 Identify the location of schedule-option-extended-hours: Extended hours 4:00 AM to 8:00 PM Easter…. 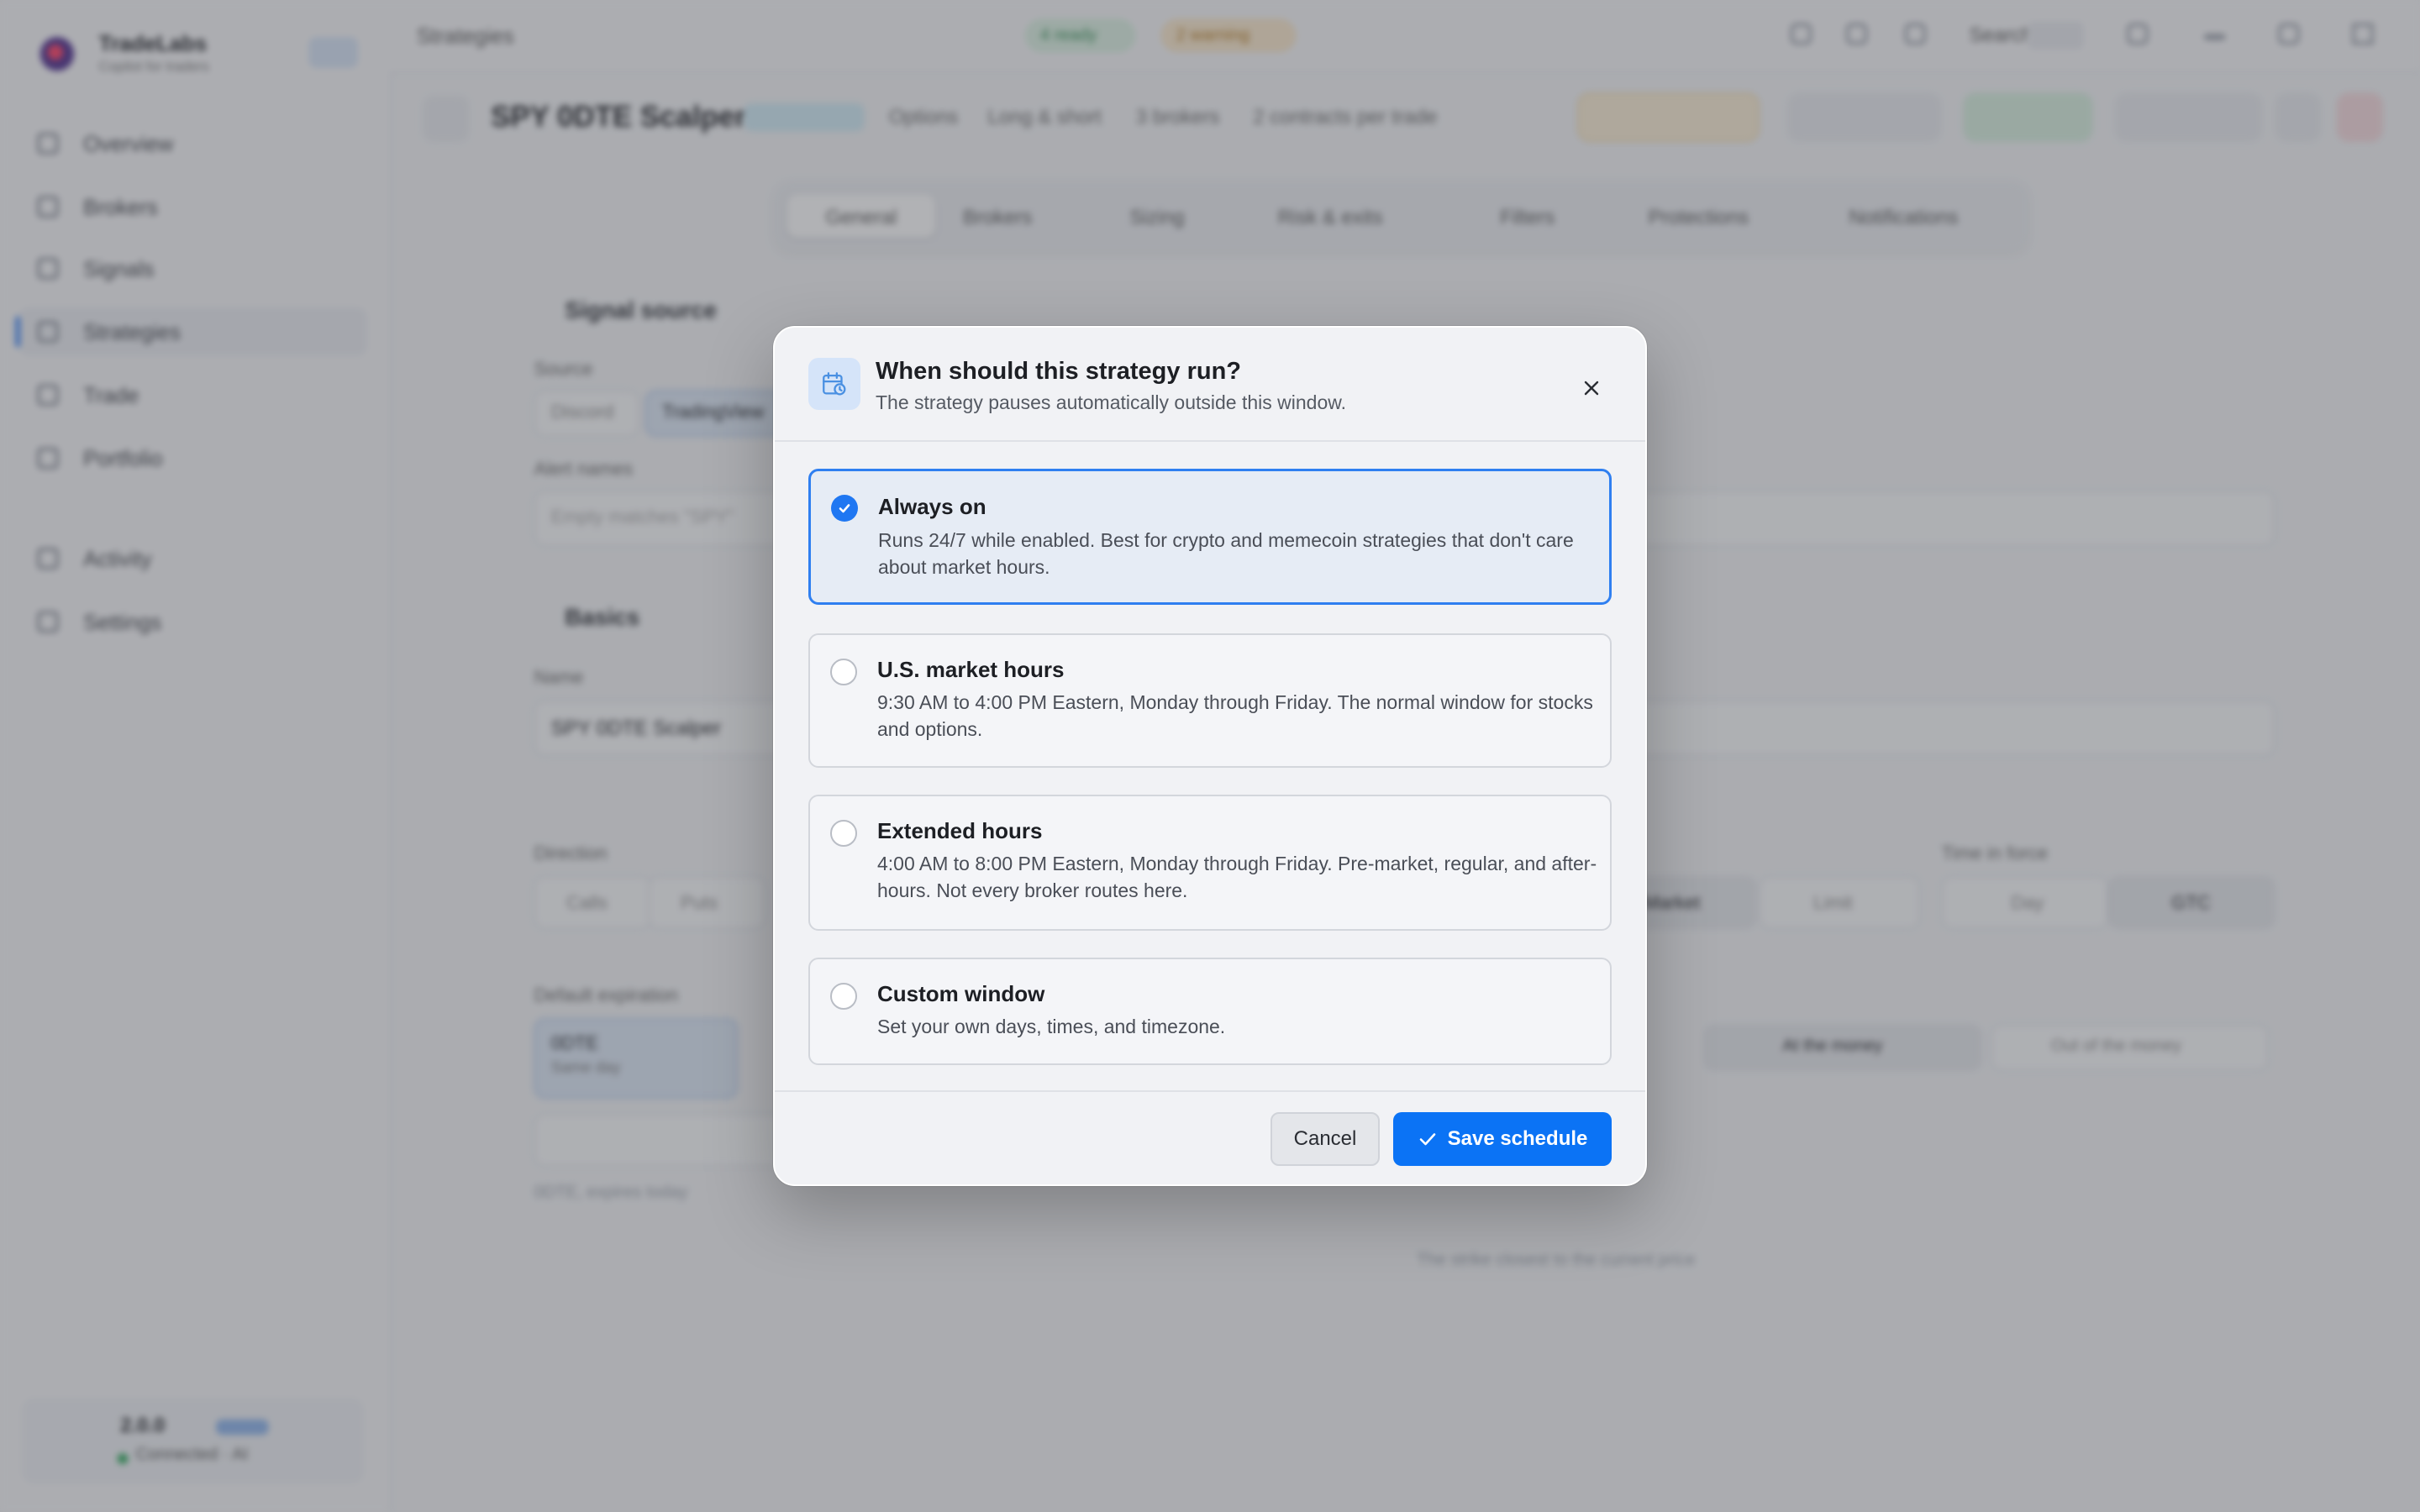
(1210, 863).